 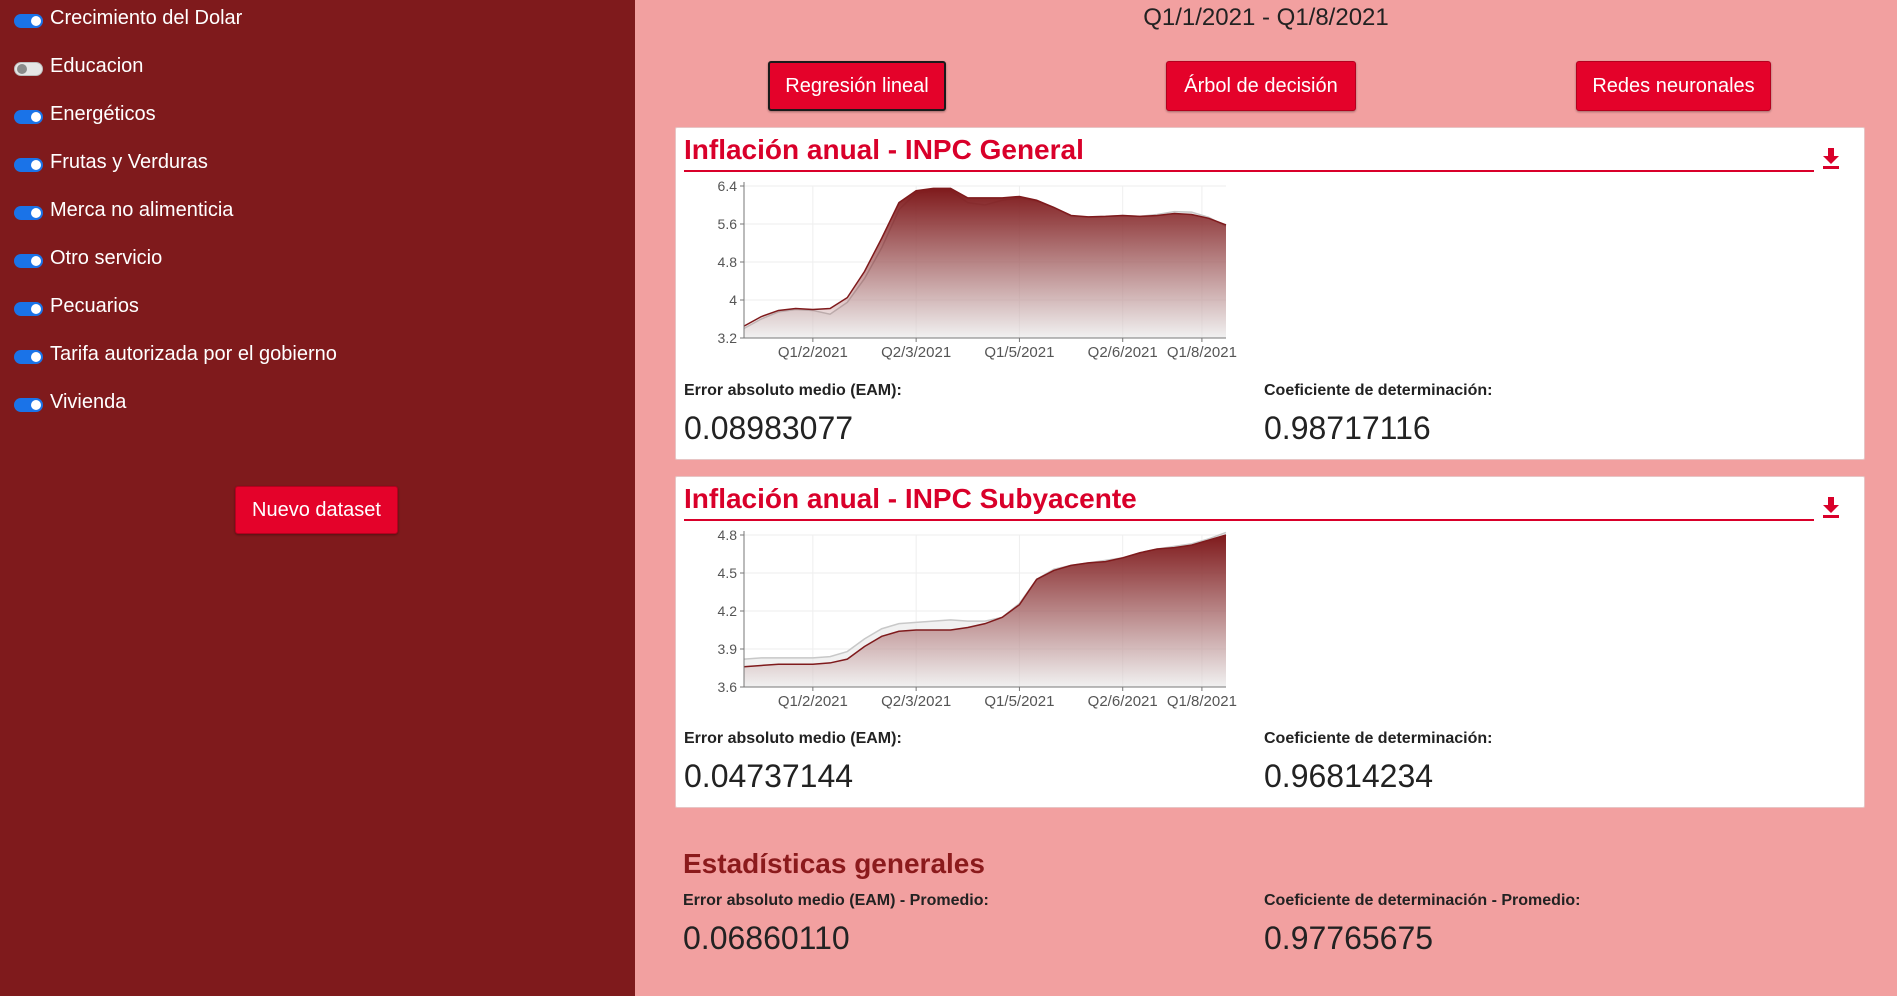 What do you see at coordinates (728, 687) in the screenshot?
I see `y-tick-label: 3.6` at bounding box center [728, 687].